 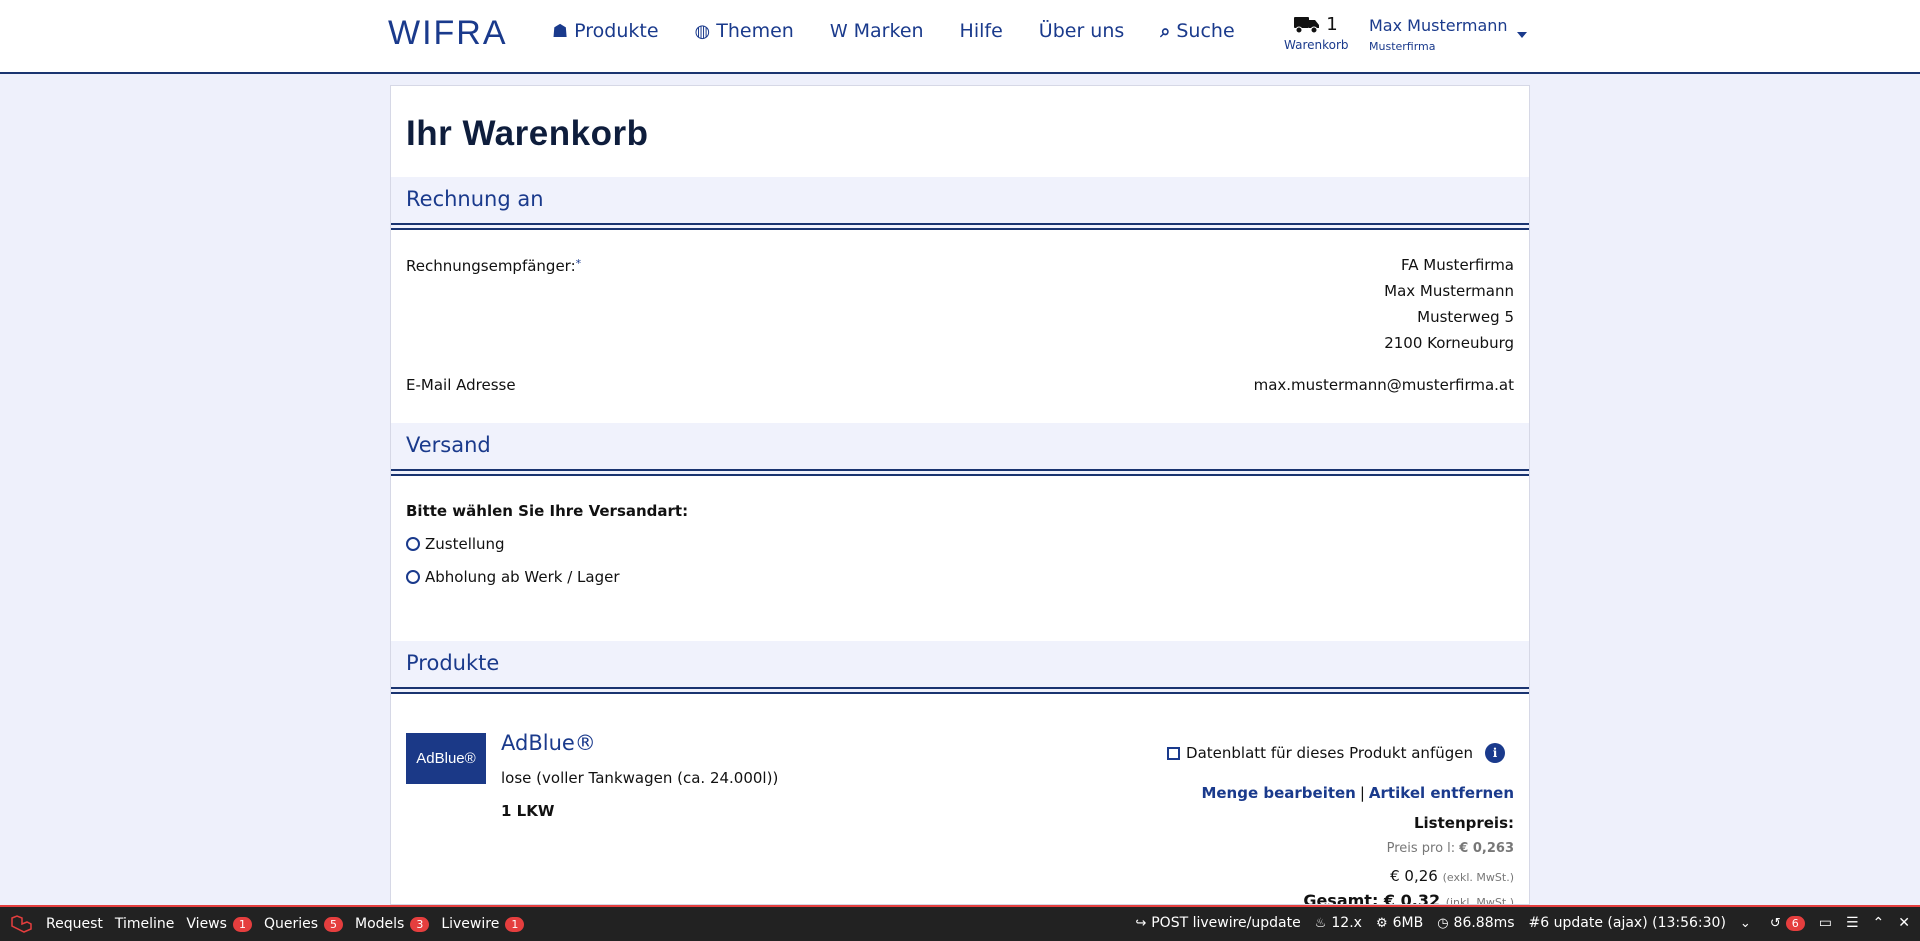 What do you see at coordinates (1775, 923) in the screenshot?
I see `history-icon: ↺` at bounding box center [1775, 923].